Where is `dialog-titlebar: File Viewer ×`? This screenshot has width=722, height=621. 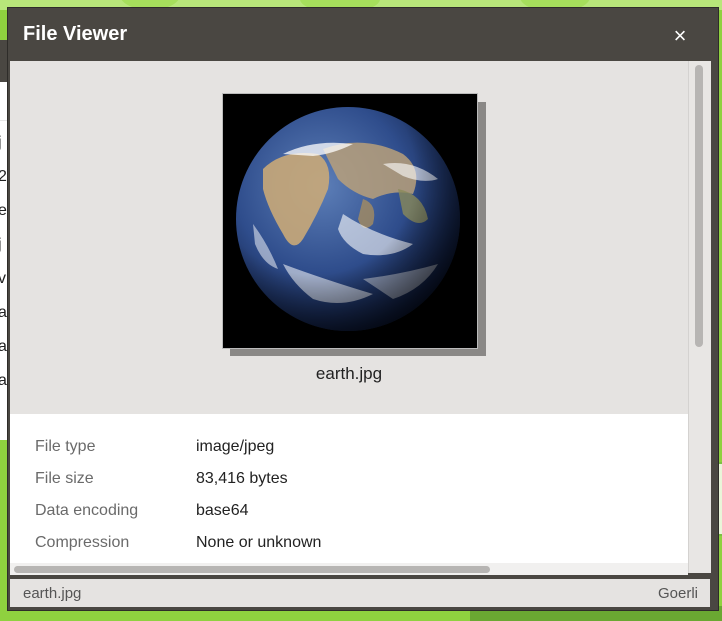 dialog-titlebar: File Viewer × is located at coordinates (363, 35).